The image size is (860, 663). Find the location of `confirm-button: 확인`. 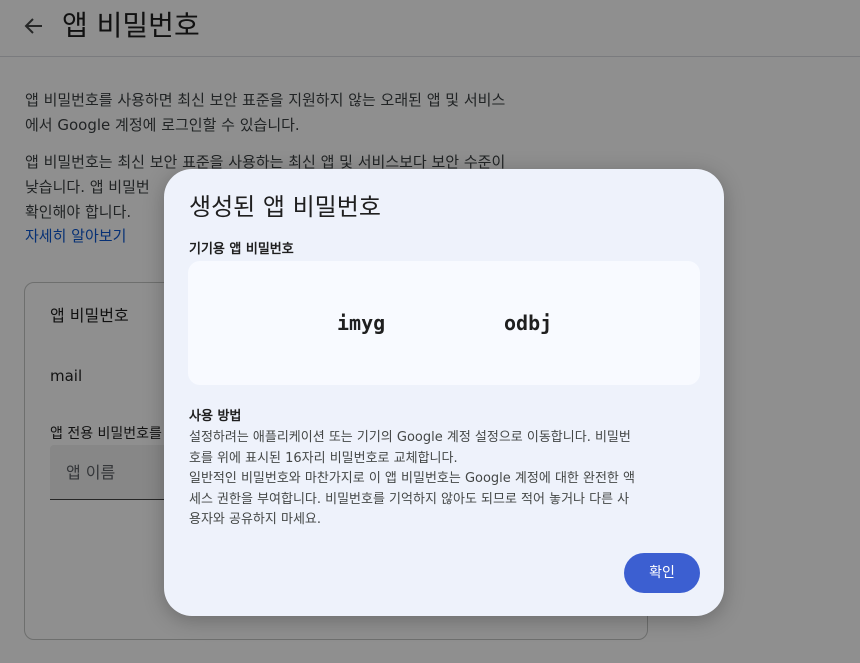

confirm-button: 확인 is located at coordinates (662, 573).